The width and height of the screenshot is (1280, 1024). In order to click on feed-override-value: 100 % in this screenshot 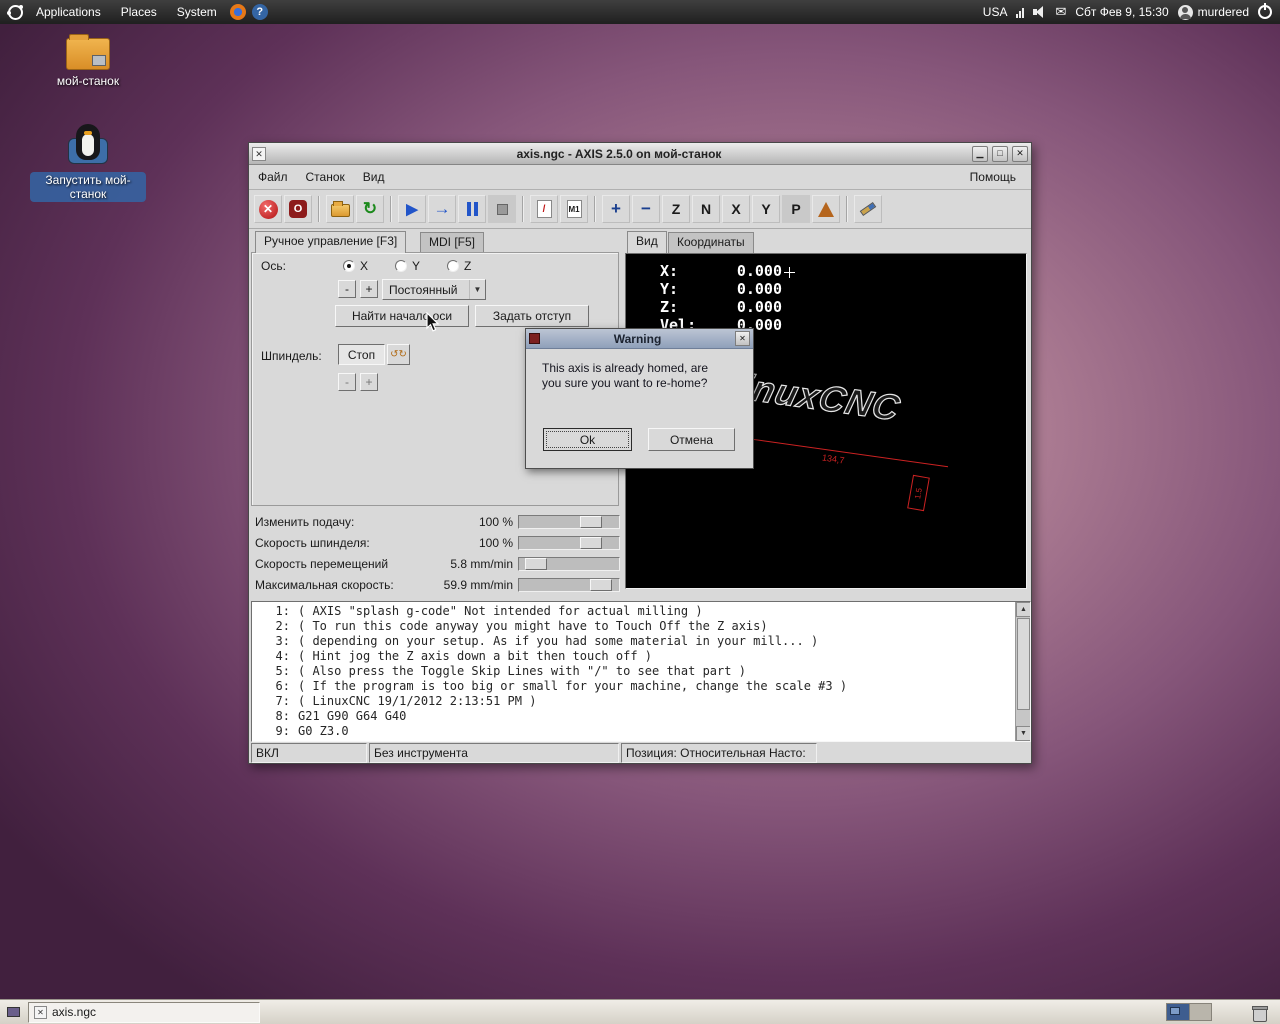, I will do `click(495, 522)`.